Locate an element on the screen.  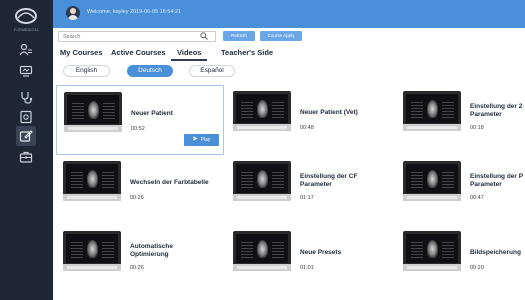
language-english: English is located at coordinates (86, 71).